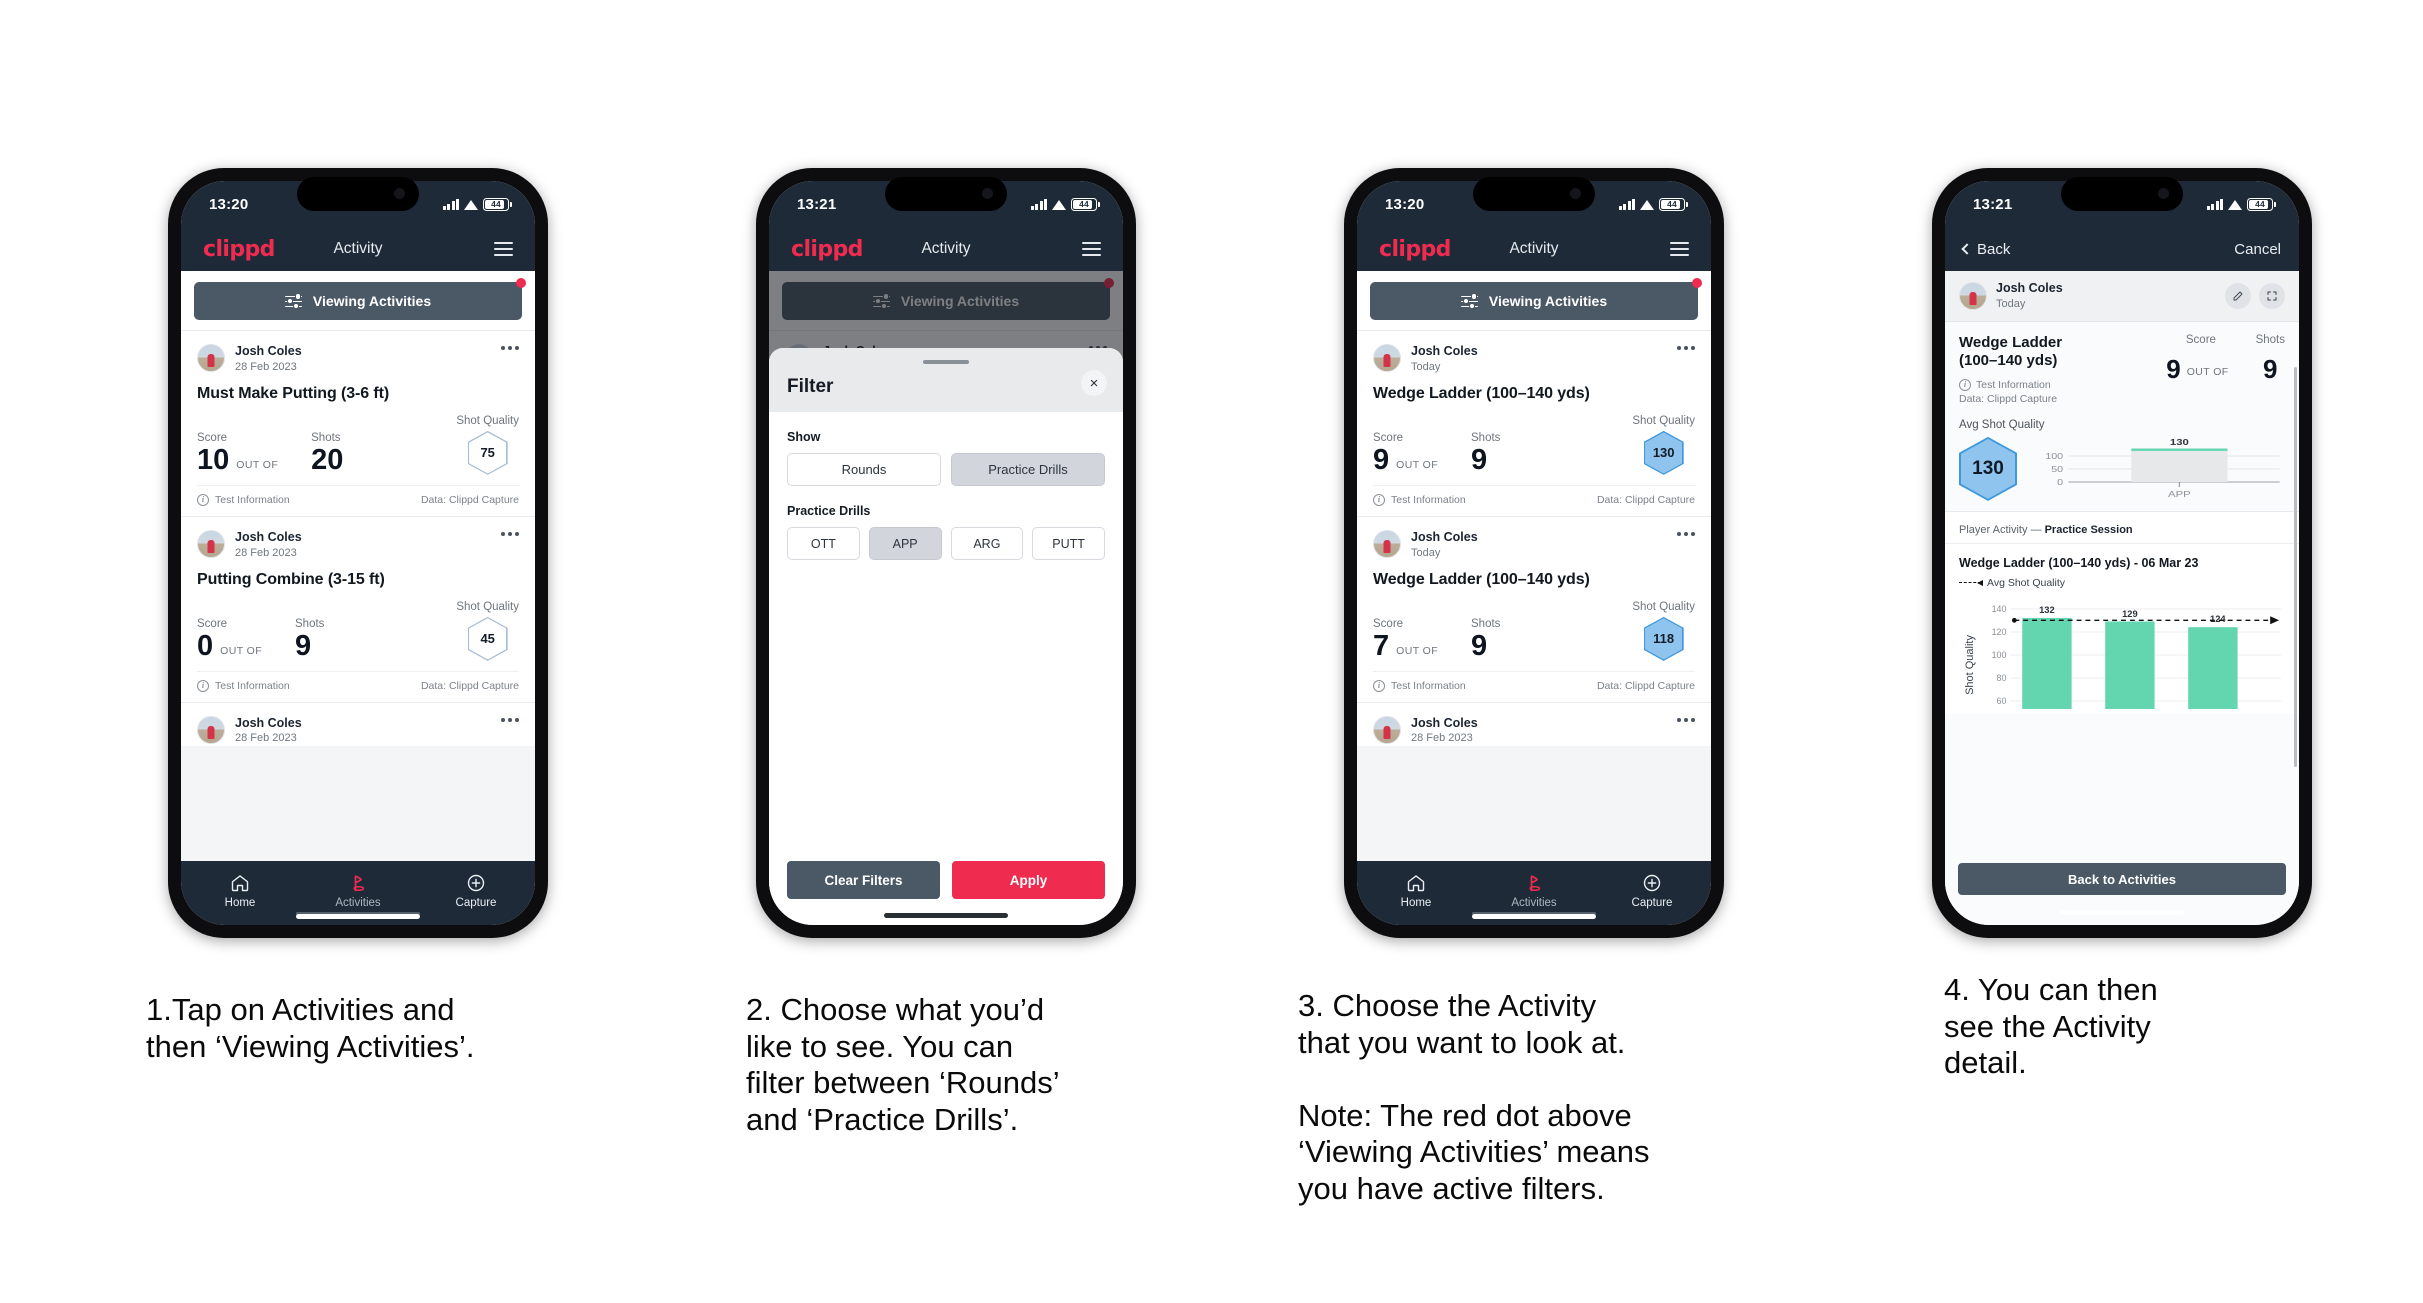  Describe the element at coordinates (987, 543) in the screenshot. I see `drill-option-arg: ARG` at that location.